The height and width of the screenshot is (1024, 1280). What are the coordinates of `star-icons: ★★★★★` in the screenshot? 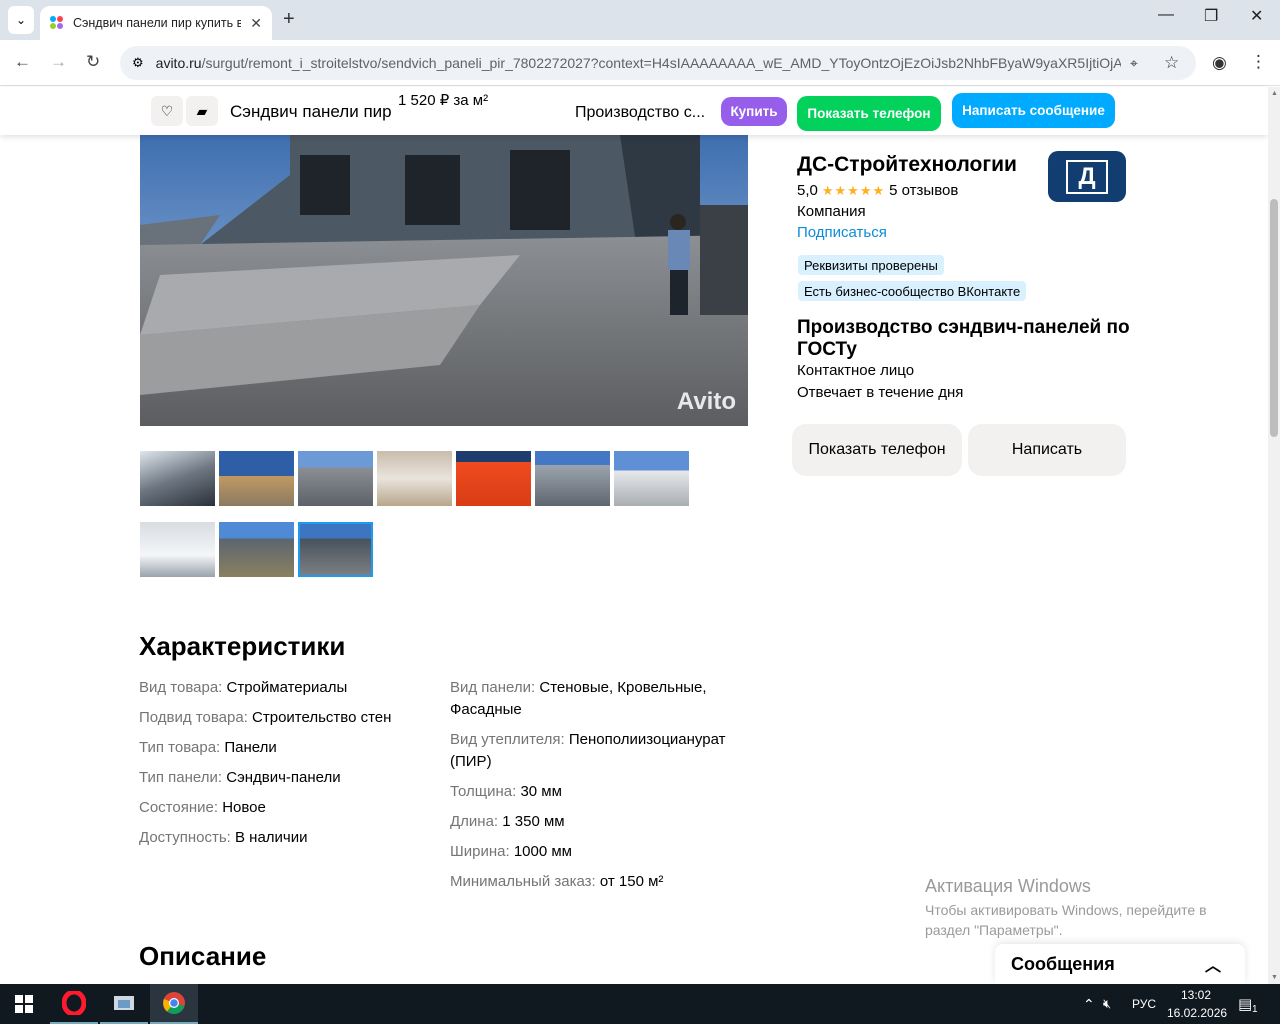 It's located at (853, 190).